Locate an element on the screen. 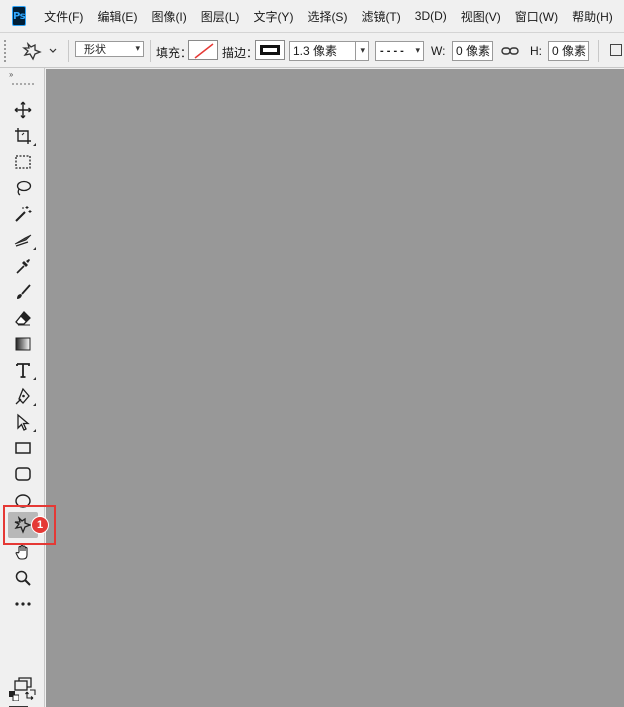  screen-mode-icon is located at coordinates (23, 684).